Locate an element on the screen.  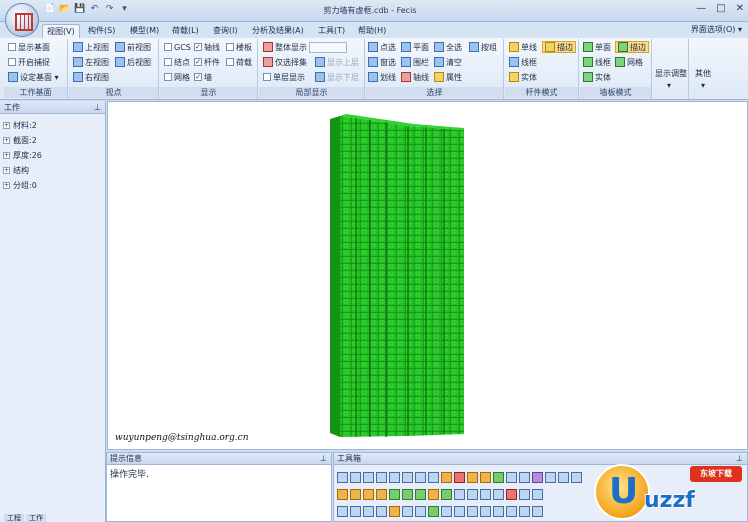
open-file-icon: 📂 is located at coordinates (64, 9).